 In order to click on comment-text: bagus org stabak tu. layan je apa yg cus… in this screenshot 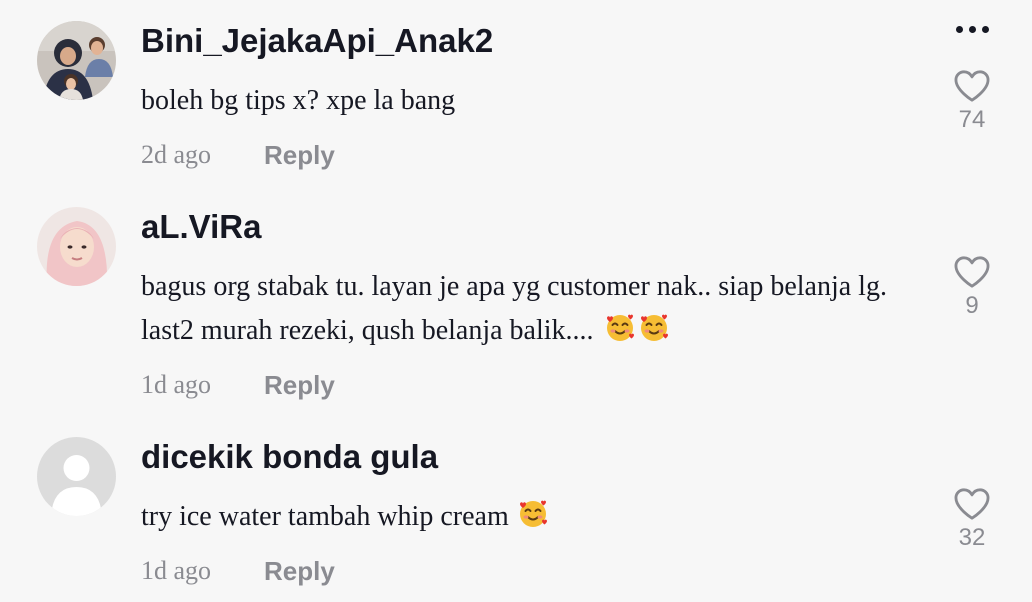, I will do `click(521, 309)`.